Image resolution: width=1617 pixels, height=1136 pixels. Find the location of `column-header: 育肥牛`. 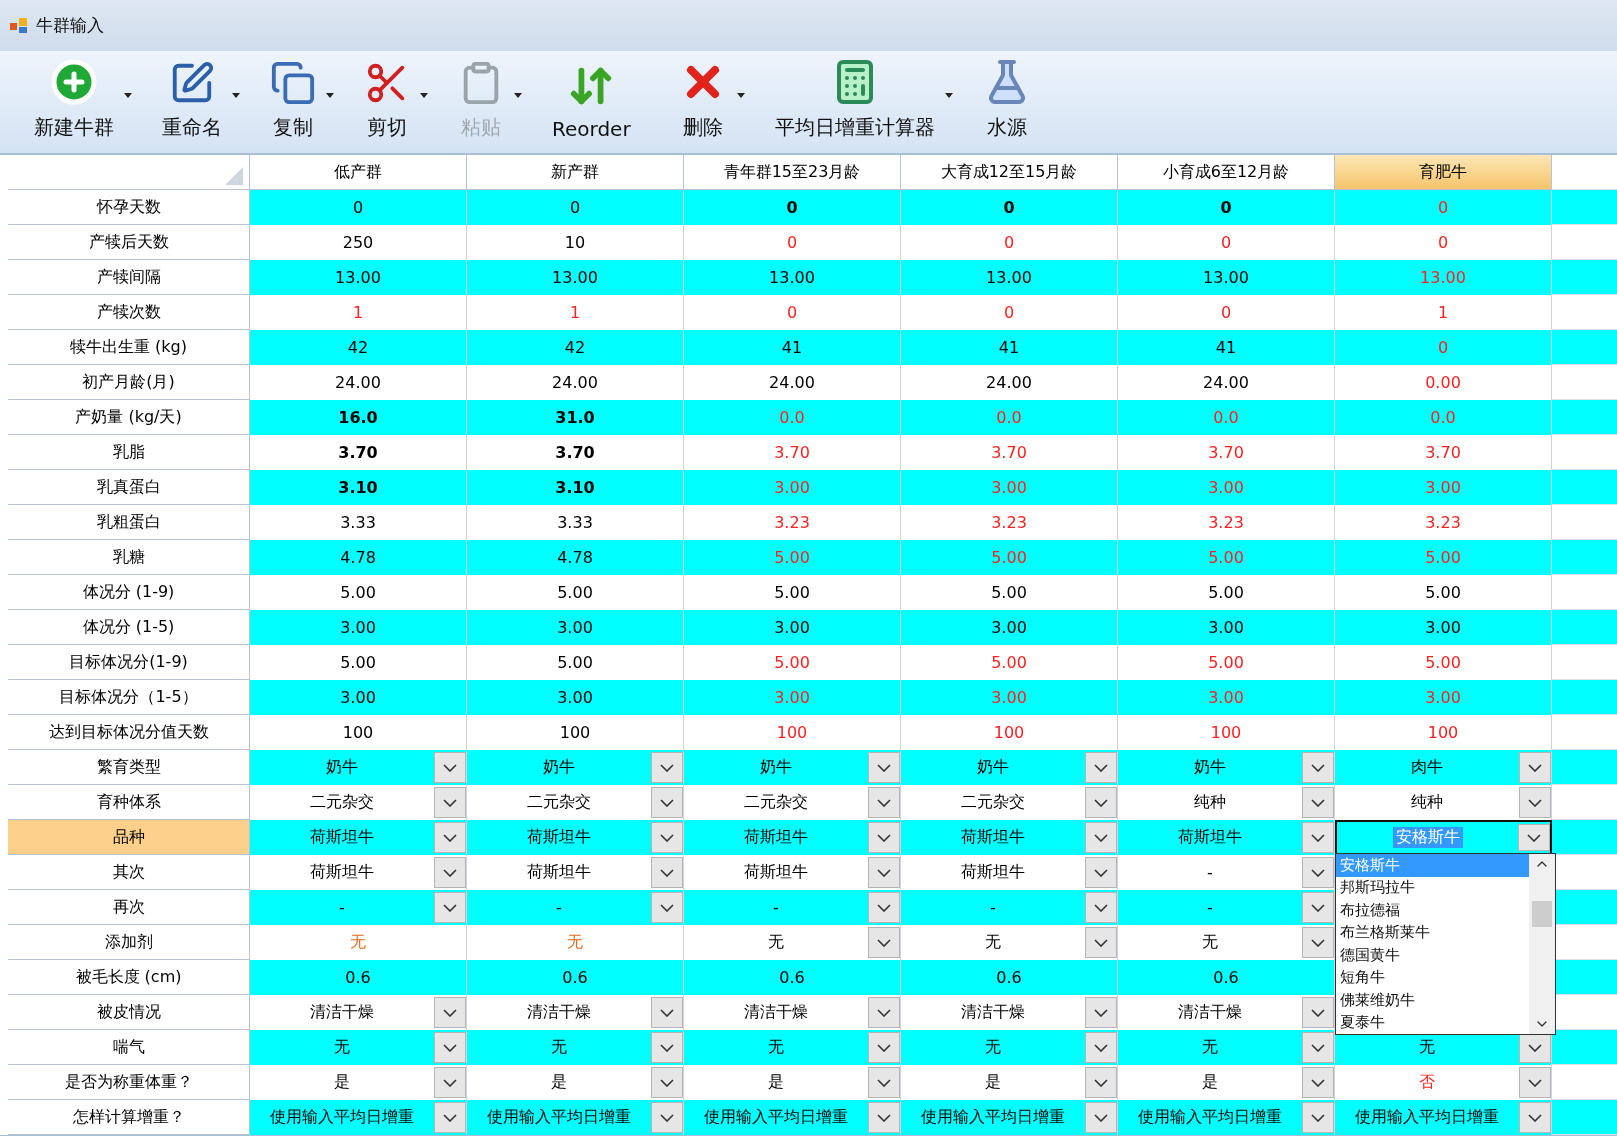

column-header: 育肥牛 is located at coordinates (1443, 172).